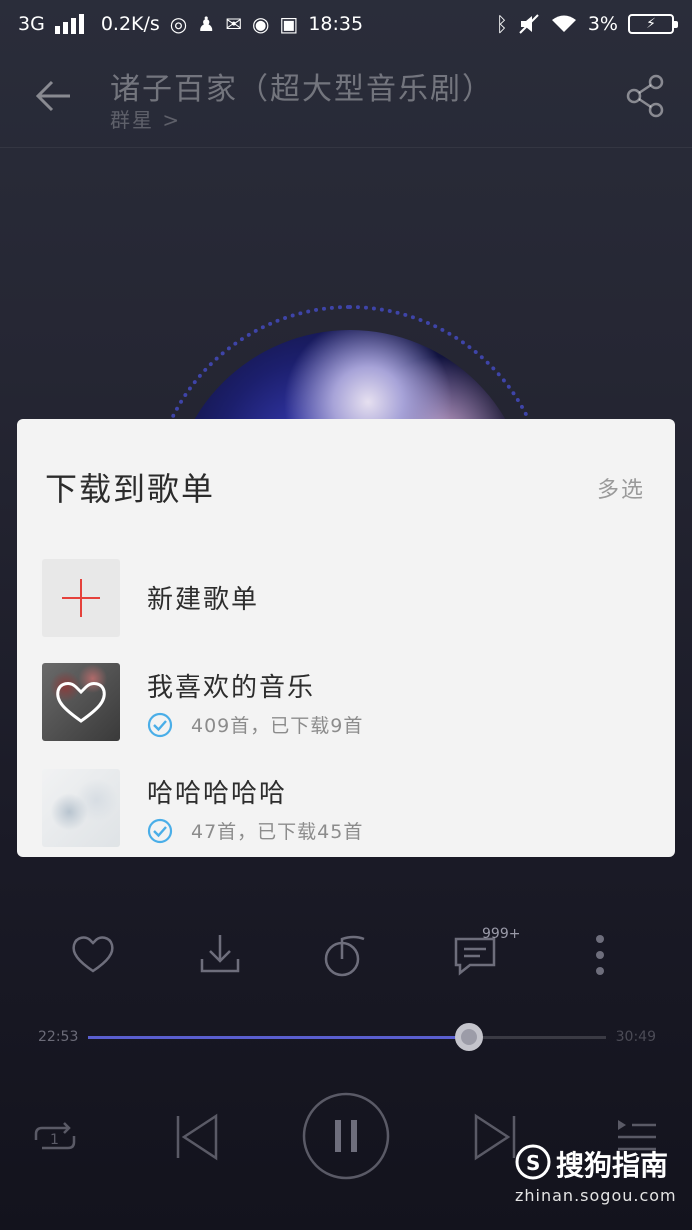 The image size is (692, 1230). I want to click on playlist-info: 47首，已下载45首, so click(255, 830).